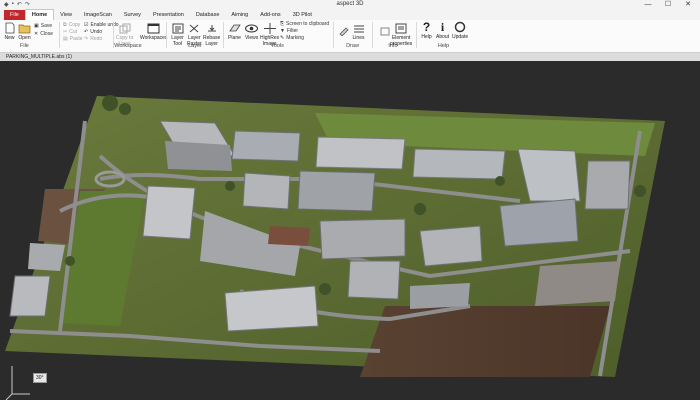  What do you see at coordinates (270, 15) in the screenshot?
I see `tab-add-ons: Add-ons` at bounding box center [270, 15].